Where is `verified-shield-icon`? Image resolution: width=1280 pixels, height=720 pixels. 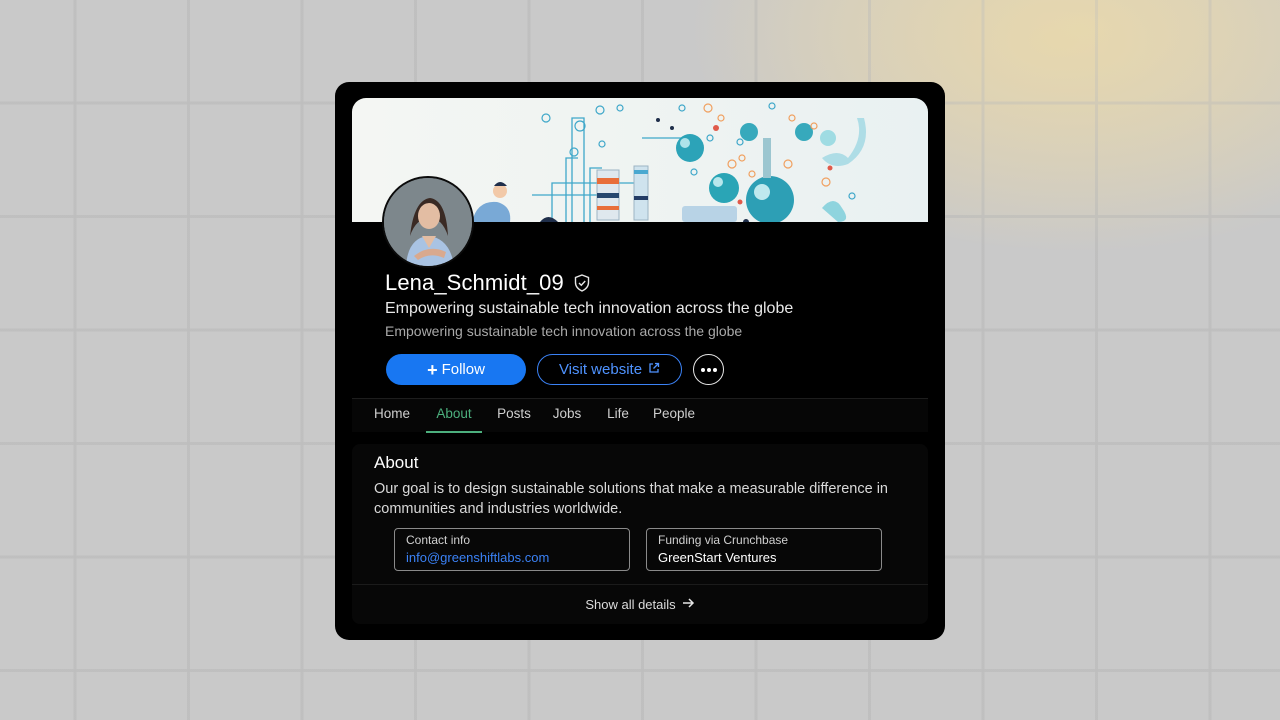
verified-shield-icon is located at coordinates (582, 283).